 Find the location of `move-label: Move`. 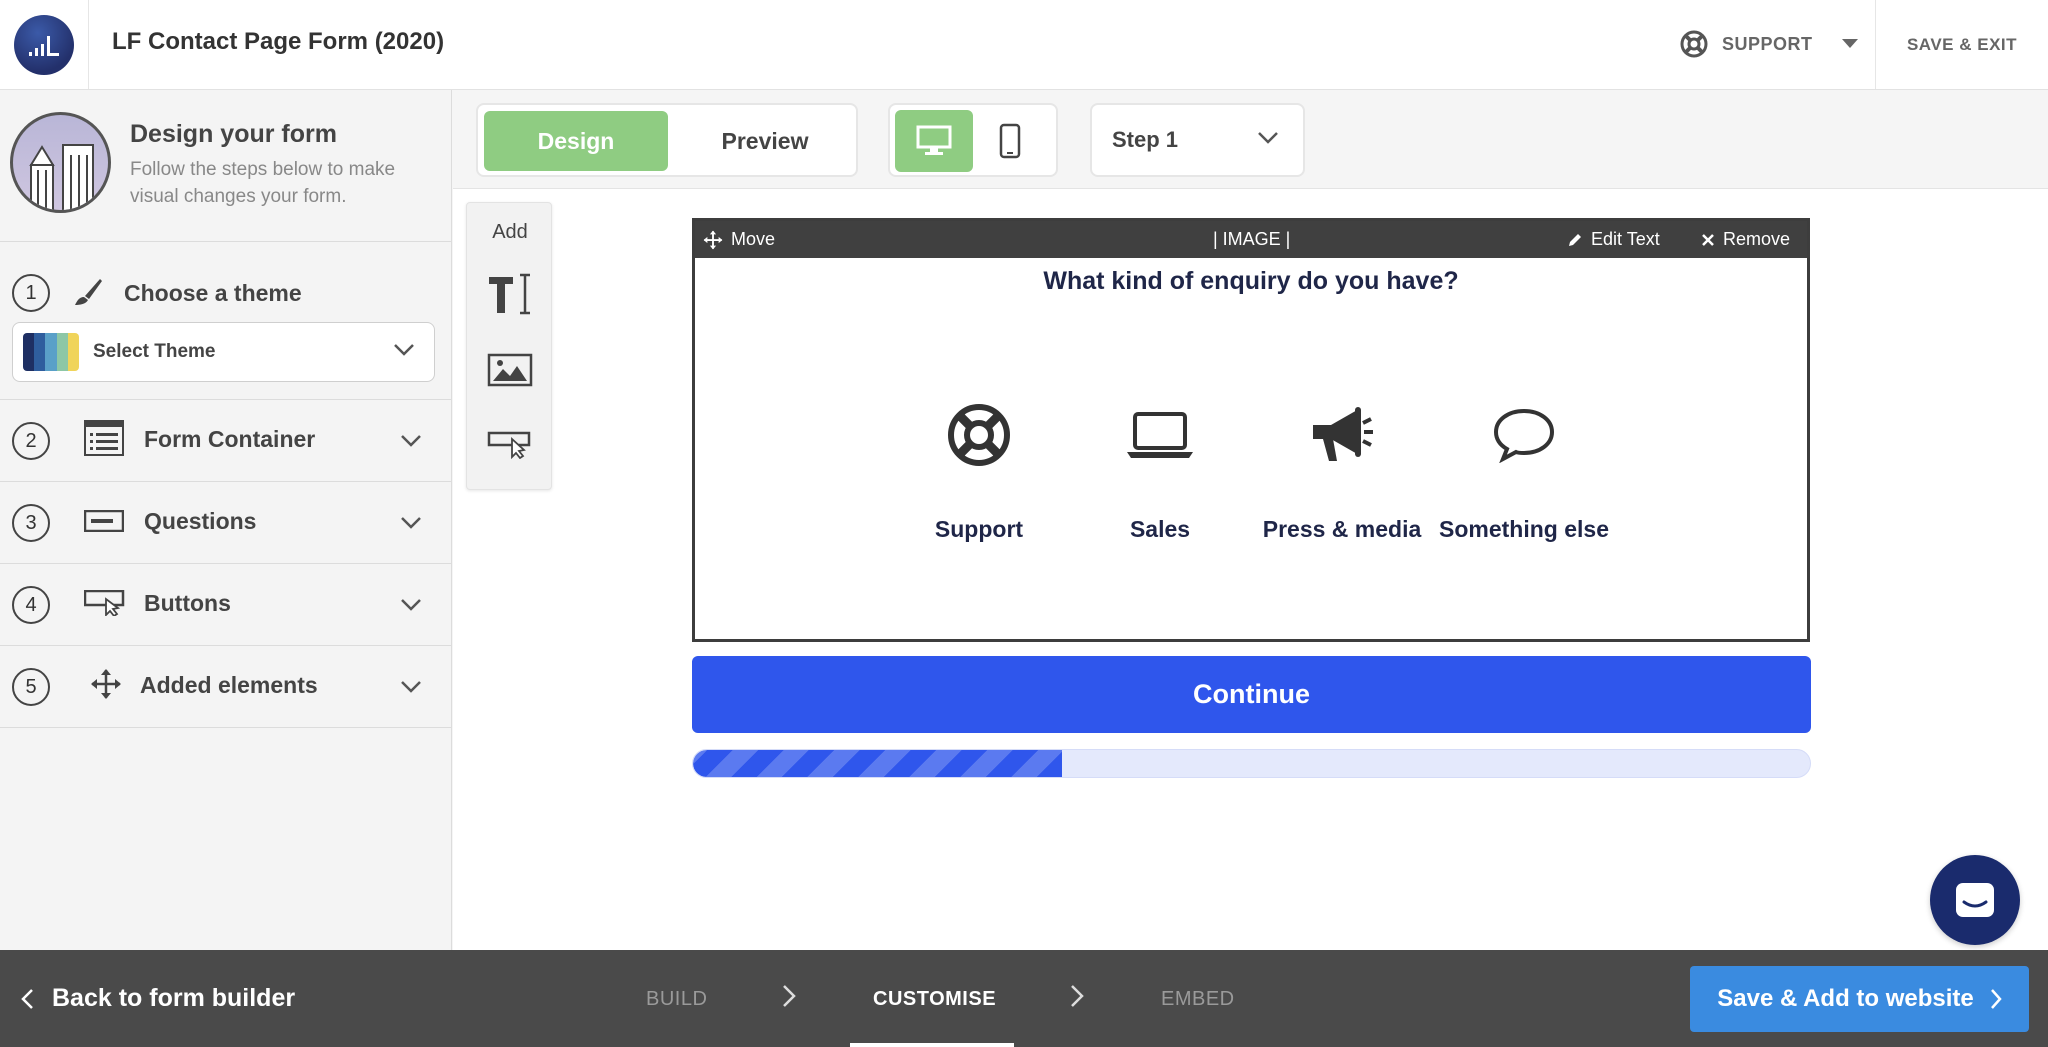

move-label: Move is located at coordinates (753, 239).